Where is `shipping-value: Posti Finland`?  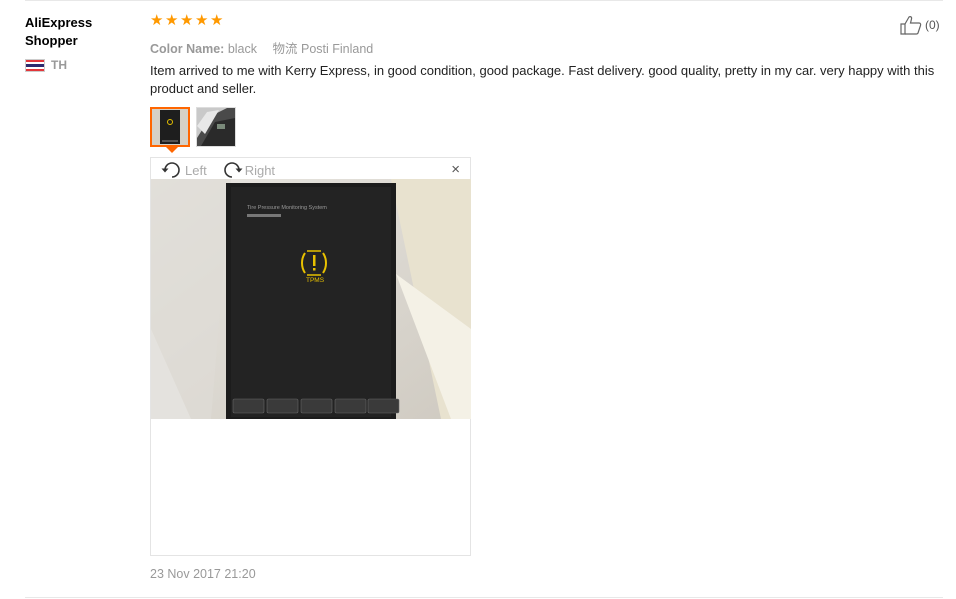
shipping-value: Posti Finland is located at coordinates (337, 49).